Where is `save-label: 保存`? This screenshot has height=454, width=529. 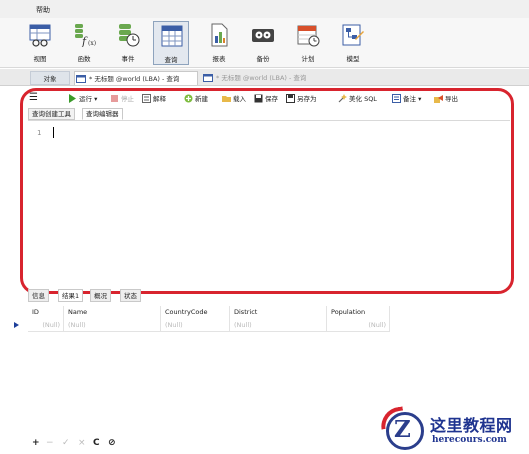 save-label: 保存 is located at coordinates (271, 99).